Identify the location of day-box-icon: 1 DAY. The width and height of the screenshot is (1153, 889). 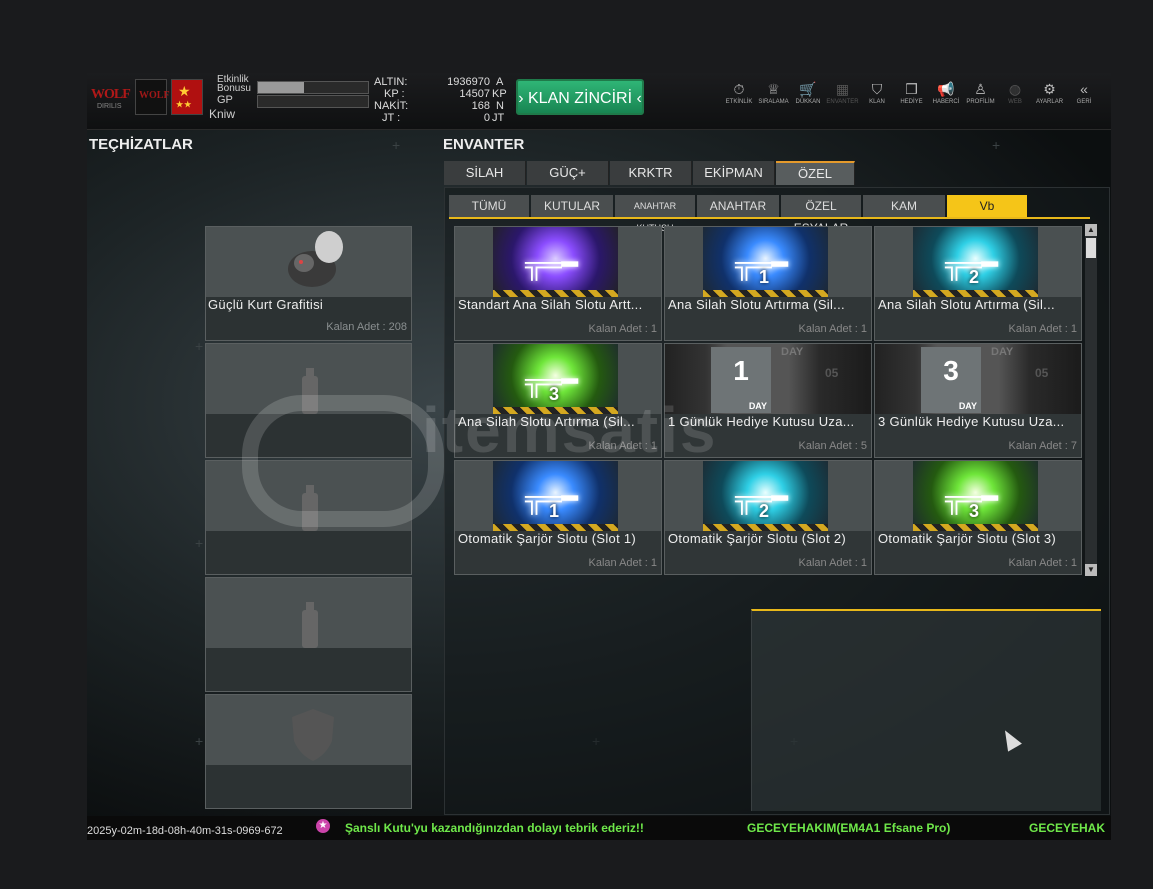
(741, 380).